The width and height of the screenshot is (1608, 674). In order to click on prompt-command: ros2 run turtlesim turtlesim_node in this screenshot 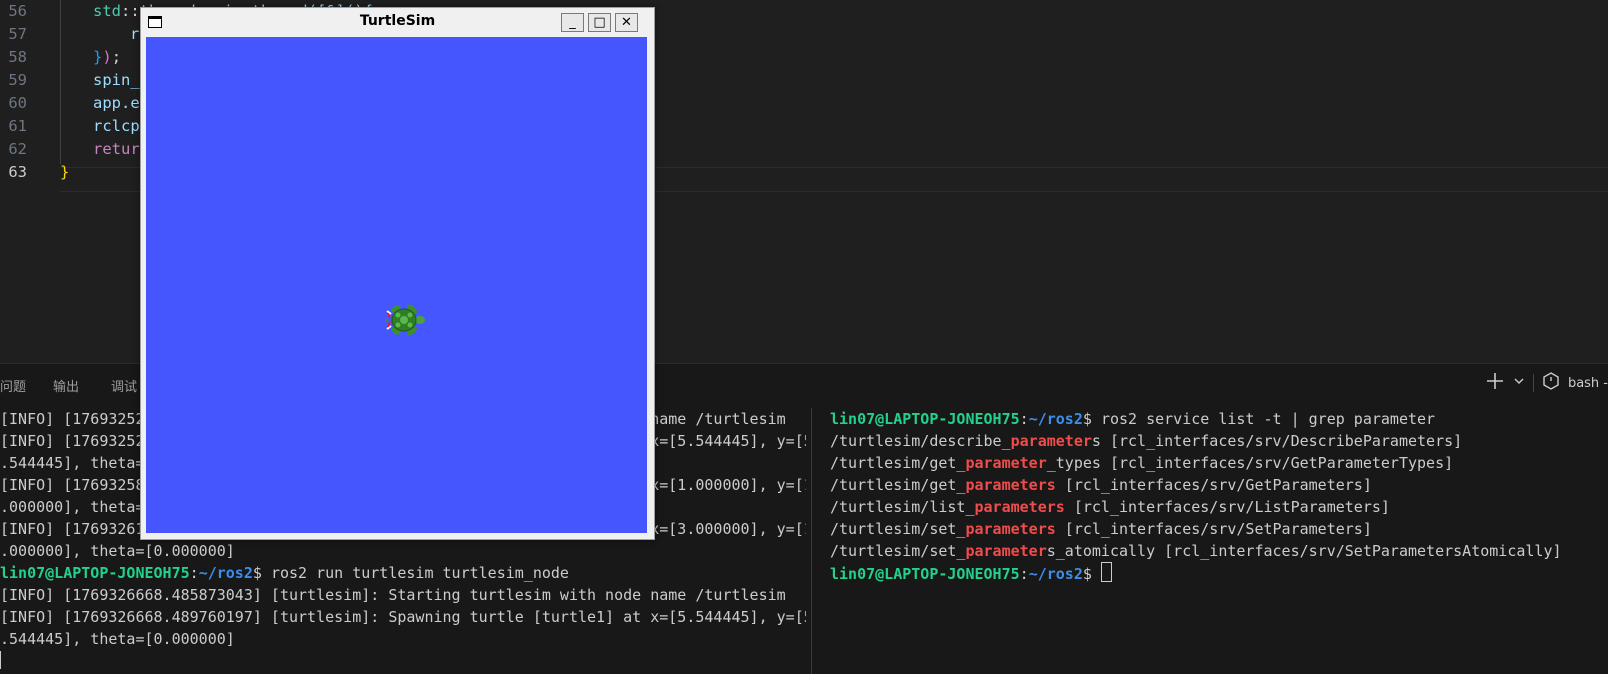, I will do `click(419, 573)`.